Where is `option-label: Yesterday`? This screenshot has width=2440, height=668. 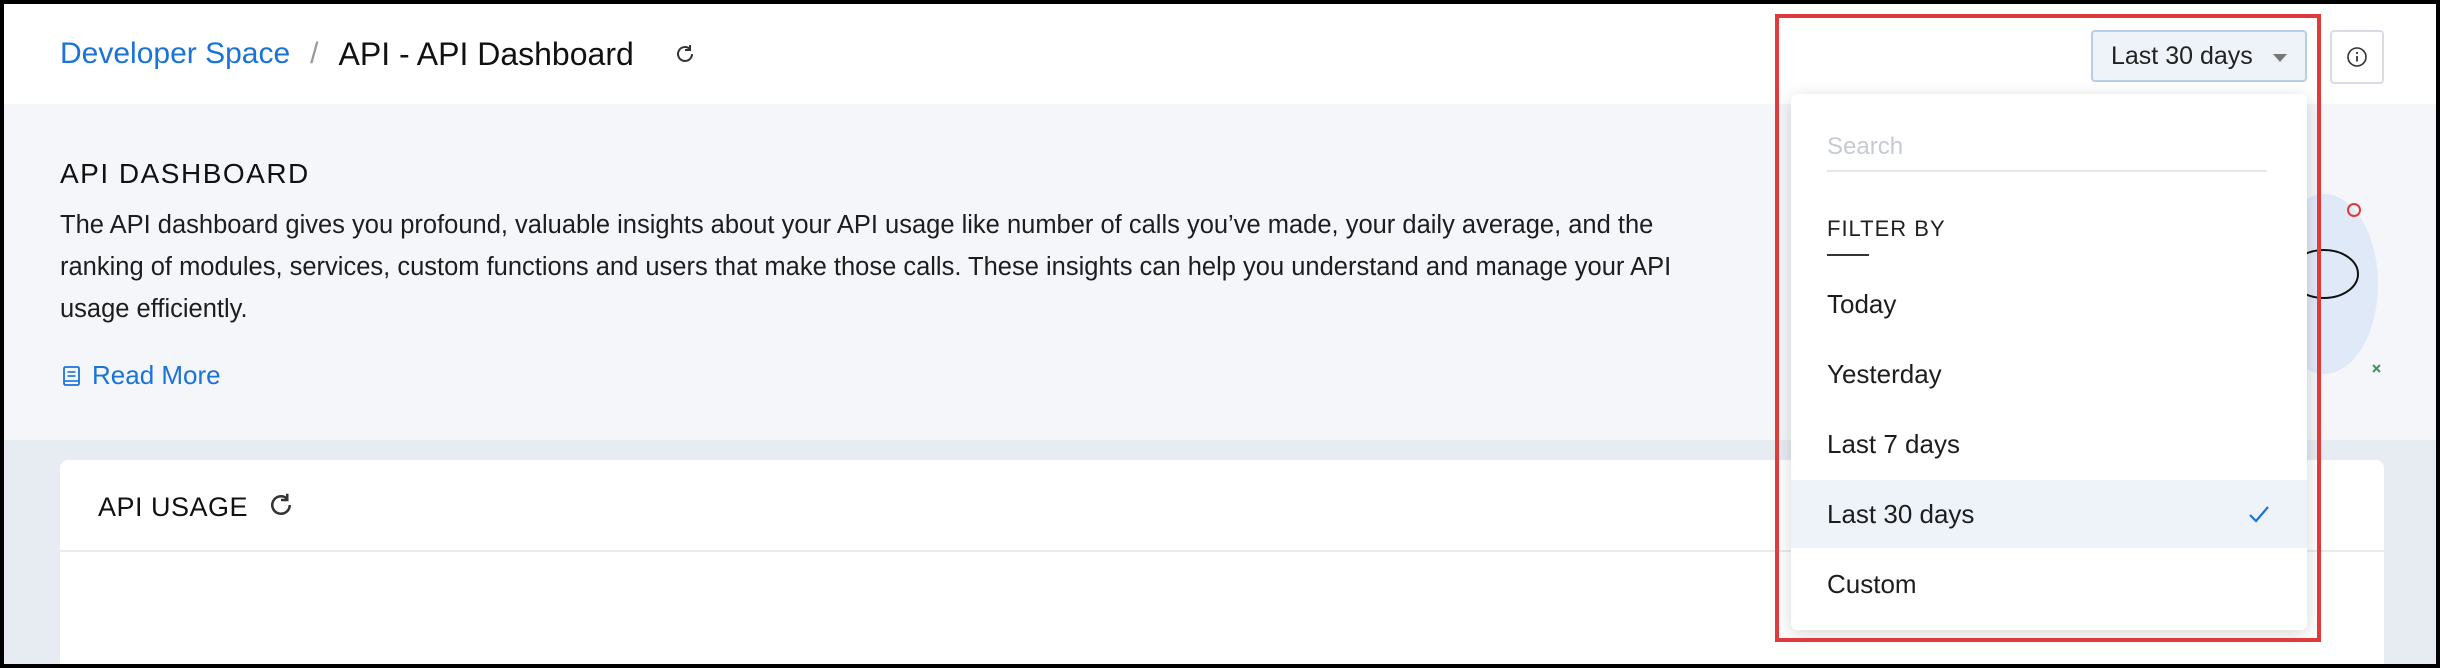
option-label: Yesterday is located at coordinates (1884, 373).